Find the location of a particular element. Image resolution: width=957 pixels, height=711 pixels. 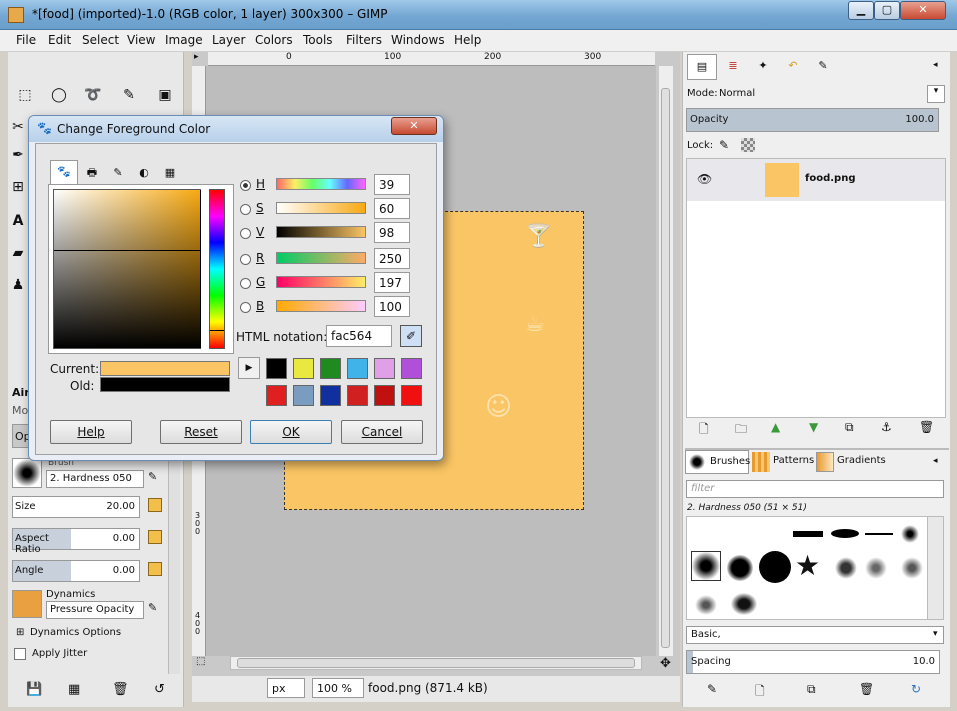

blue-slider is located at coordinates (321, 306).